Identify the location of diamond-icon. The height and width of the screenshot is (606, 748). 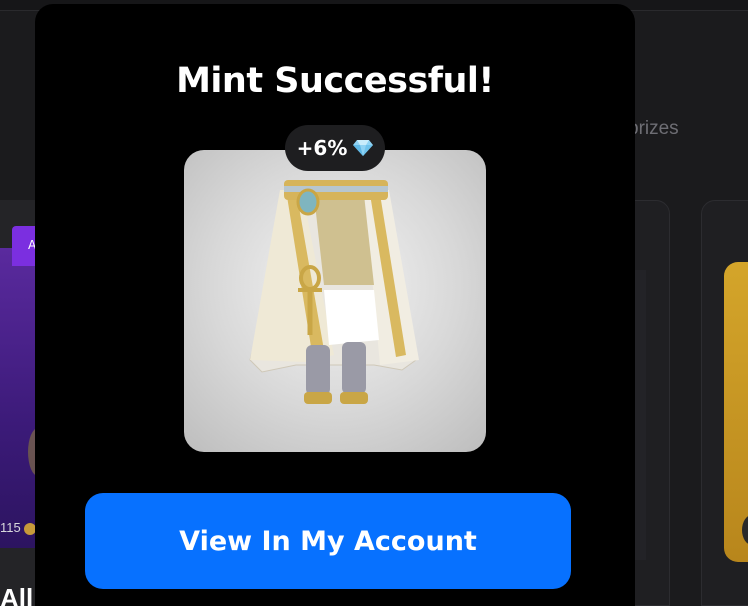
(363, 148).